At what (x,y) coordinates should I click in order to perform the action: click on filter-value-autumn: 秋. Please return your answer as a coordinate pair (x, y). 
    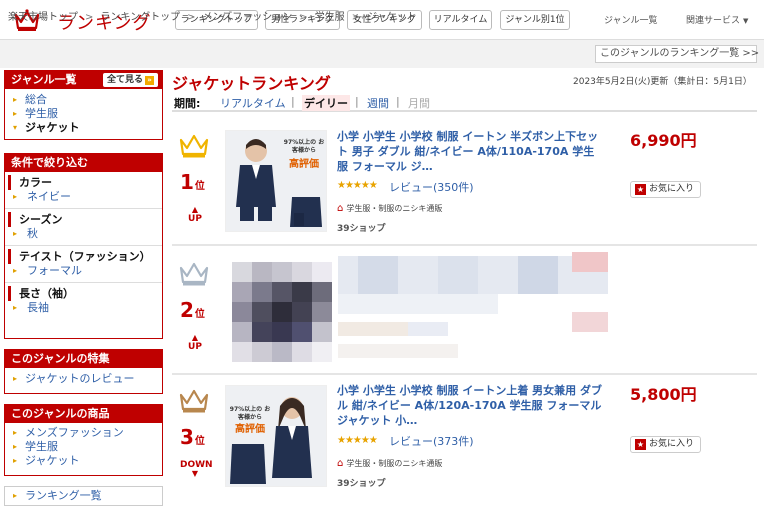
    Looking at the image, I should click on (83, 234).